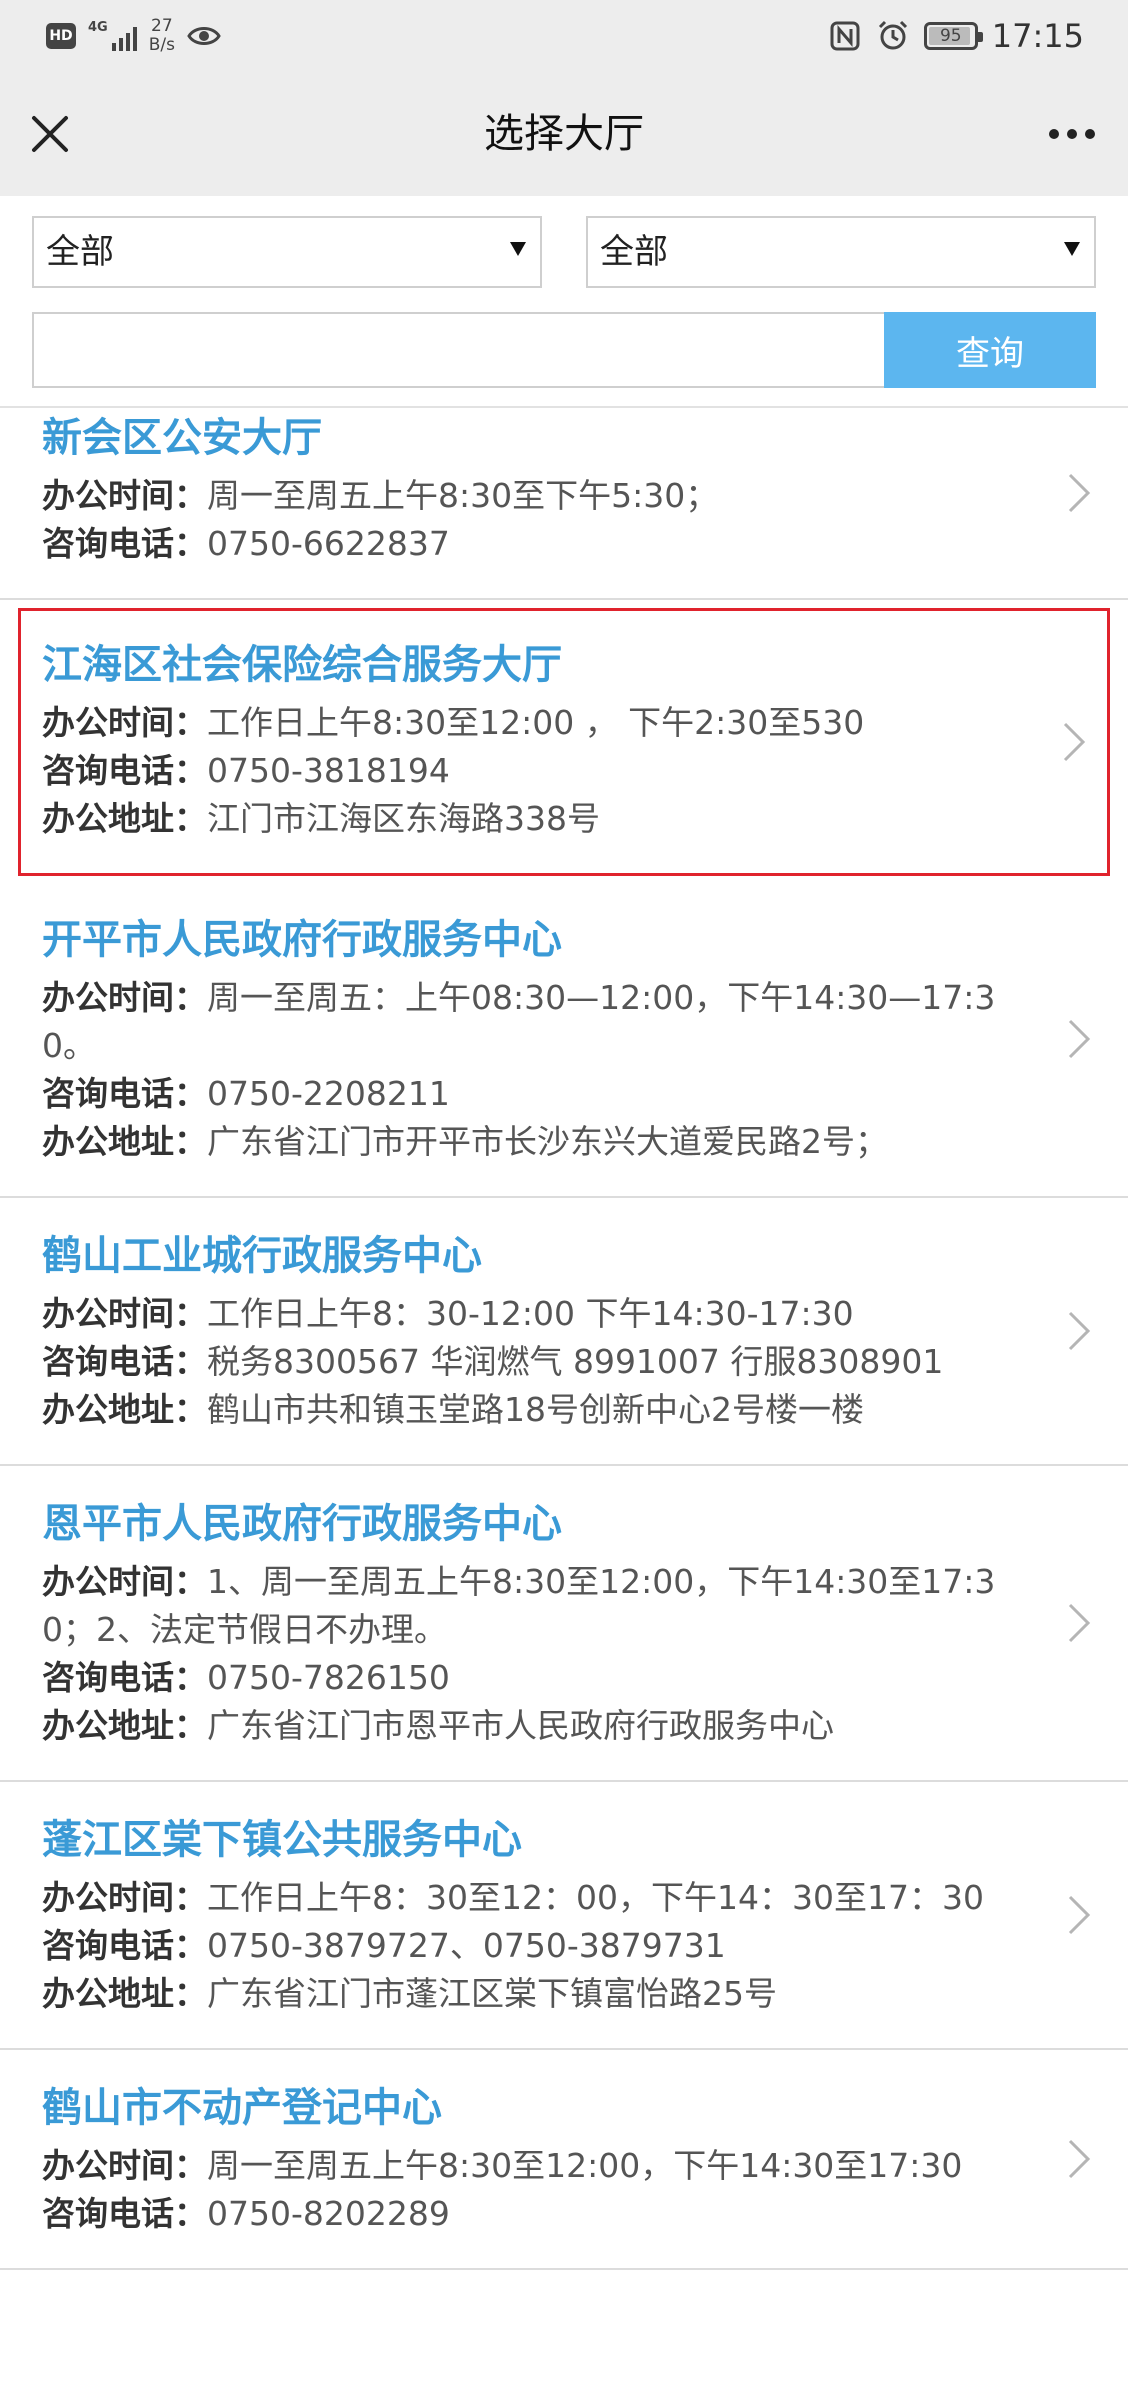  I want to click on hall-address: 办公地址：广东省江门市开平市长沙东兴大道爱民路2号；, so click(530, 1142).